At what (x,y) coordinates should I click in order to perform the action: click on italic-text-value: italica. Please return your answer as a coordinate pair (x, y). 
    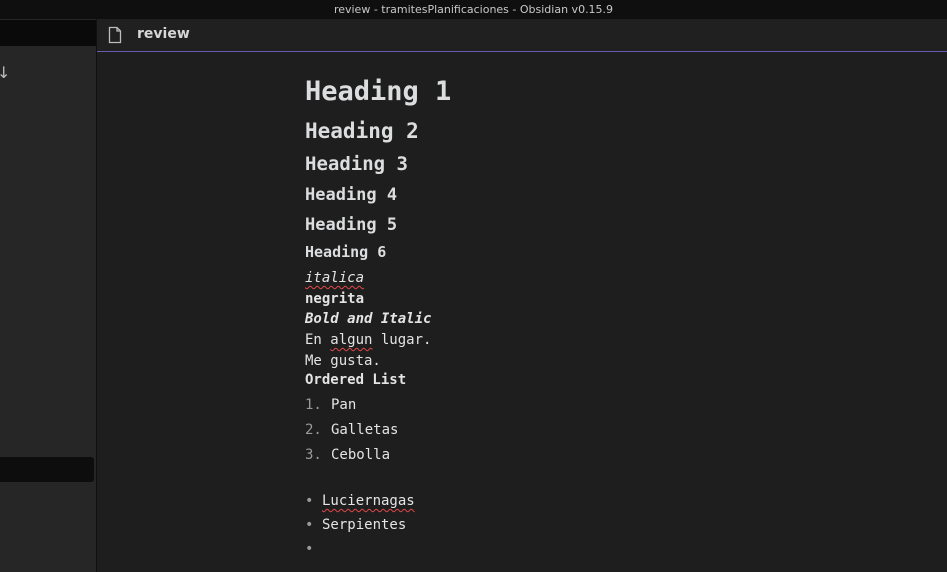
    Looking at the image, I should click on (335, 278).